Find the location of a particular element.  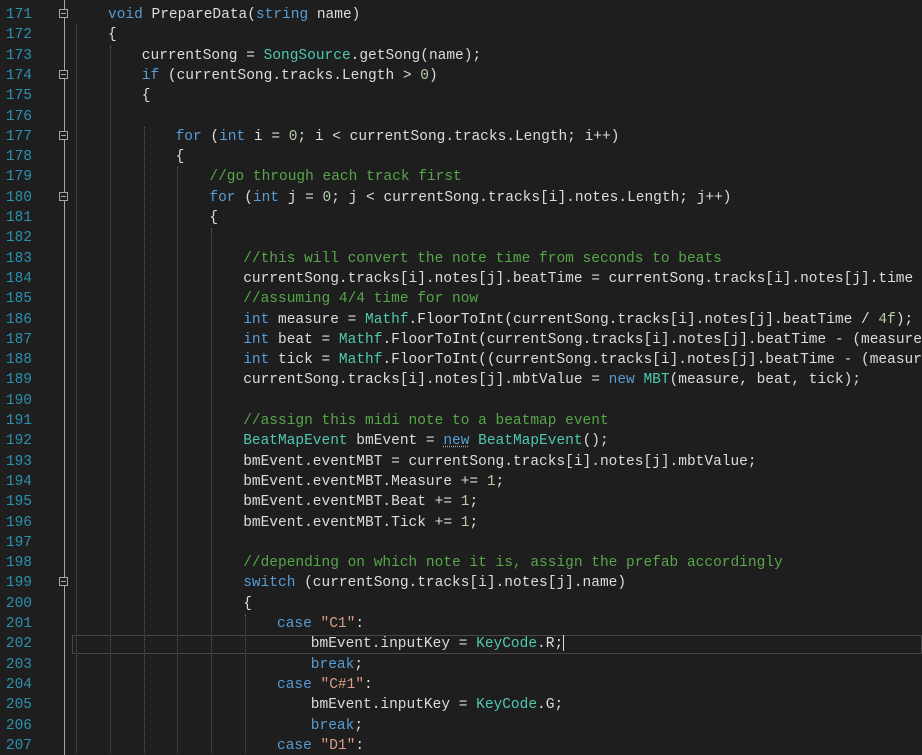

line-number: 182 is located at coordinates (18, 238).